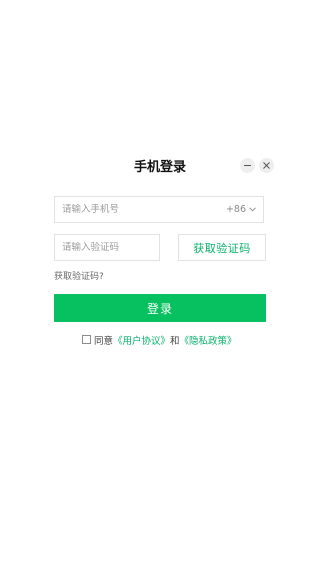 The width and height of the screenshot is (320, 569). I want to click on user-agreement-link: 《用户协议》, so click(141, 340).